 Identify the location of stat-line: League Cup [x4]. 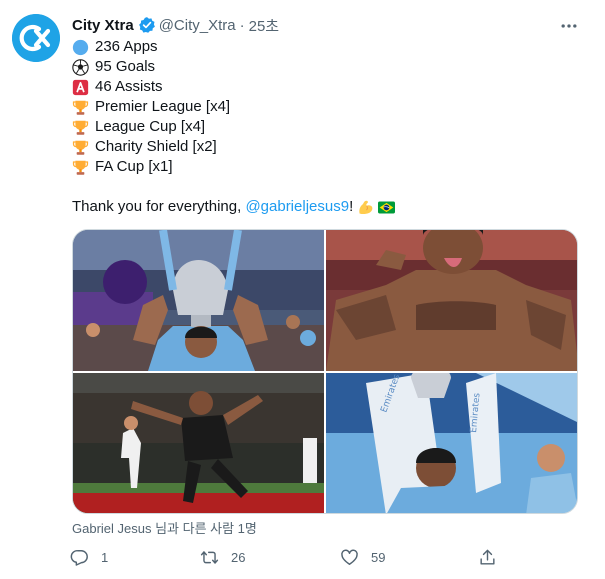
(327, 127).